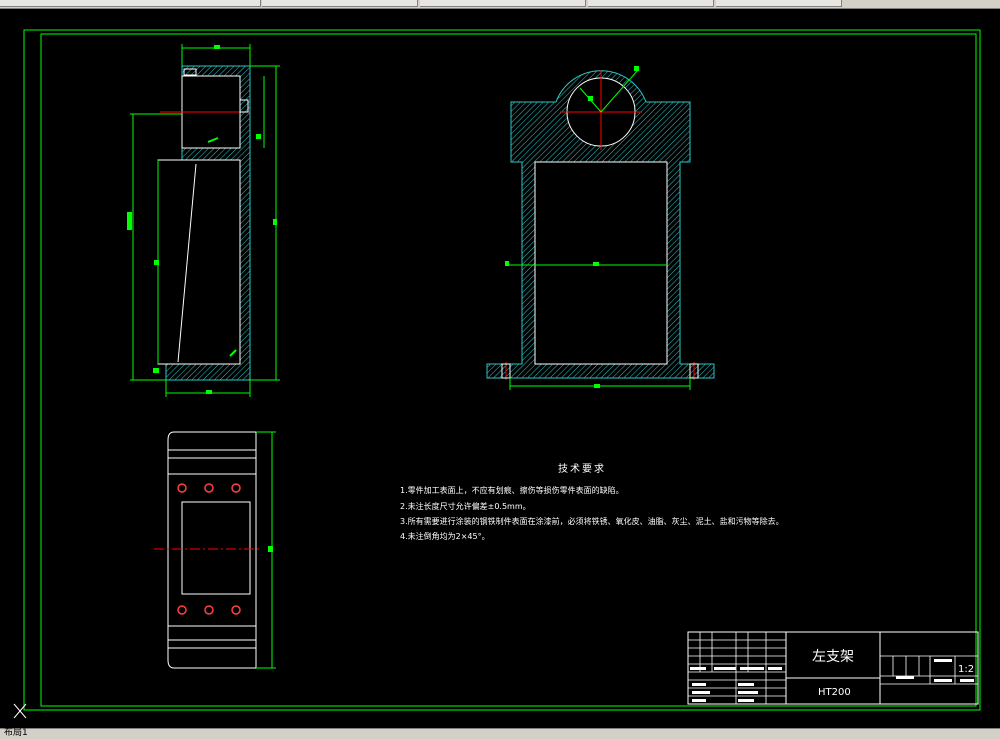 Image resolution: width=1000 pixels, height=739 pixels. Describe the element at coordinates (582, 468) in the screenshot. I see `tech-title: 技术要求` at that location.